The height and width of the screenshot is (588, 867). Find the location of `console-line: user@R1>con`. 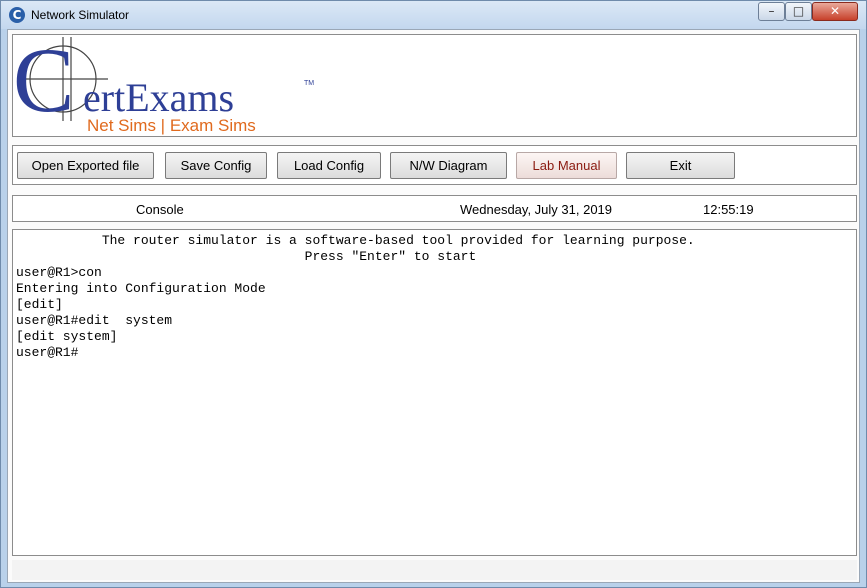

console-line: user@R1>con is located at coordinates (59, 272).